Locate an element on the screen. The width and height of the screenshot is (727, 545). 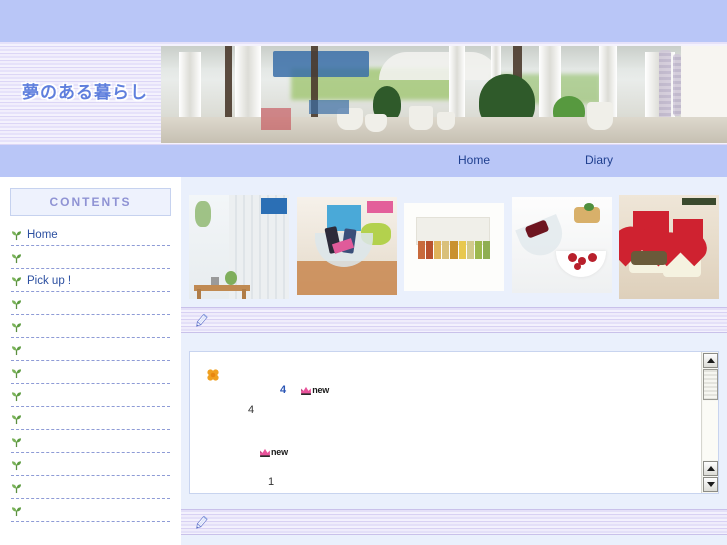
post-line-3: new is located at coordinates (274, 452).